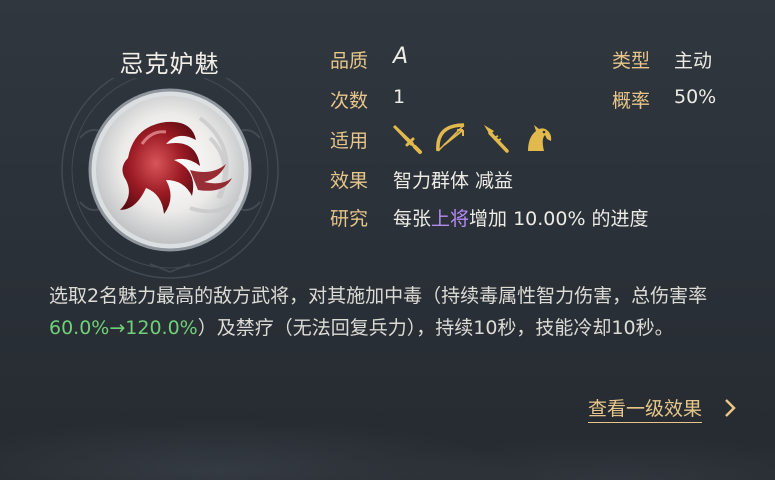  Describe the element at coordinates (559, 219) in the screenshot. I see `research-suffix: 增加 10.00% 的进度` at that location.